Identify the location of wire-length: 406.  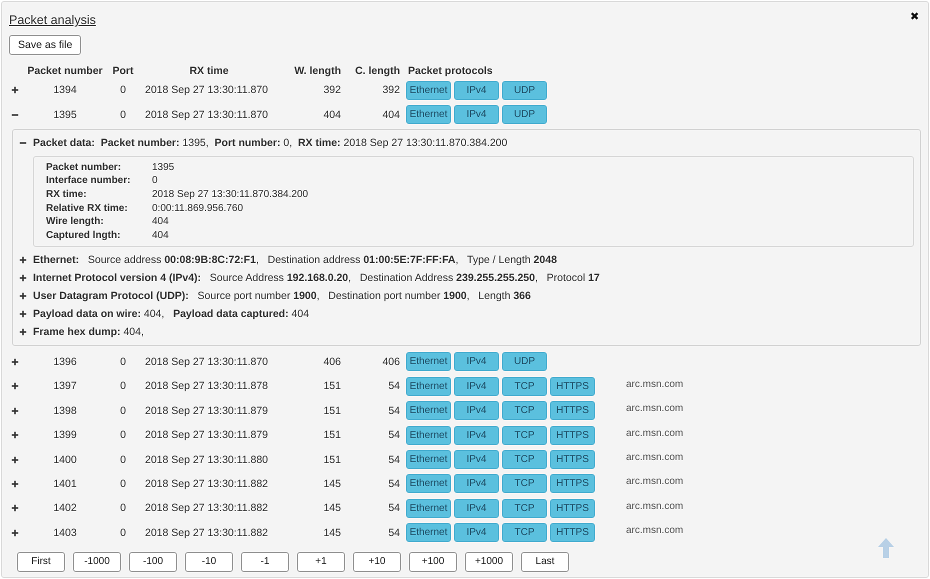
(331, 362).